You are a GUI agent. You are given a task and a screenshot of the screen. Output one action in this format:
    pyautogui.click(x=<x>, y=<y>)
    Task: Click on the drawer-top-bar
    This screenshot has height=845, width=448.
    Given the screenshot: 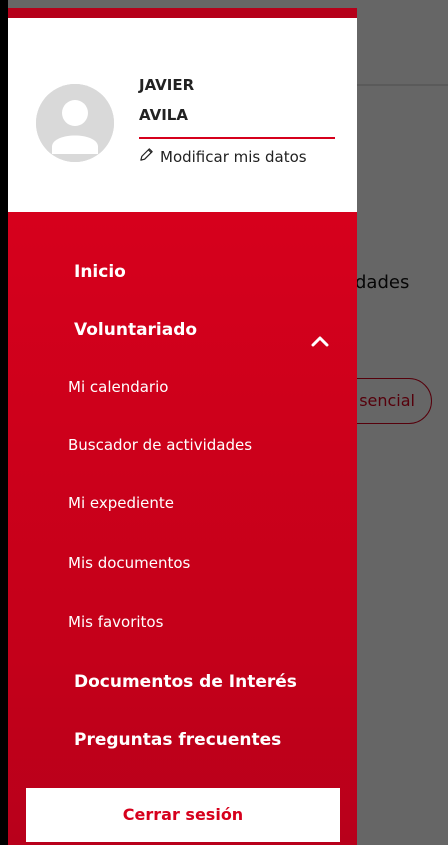 What is the action you would take?
    pyautogui.click(x=182, y=13)
    